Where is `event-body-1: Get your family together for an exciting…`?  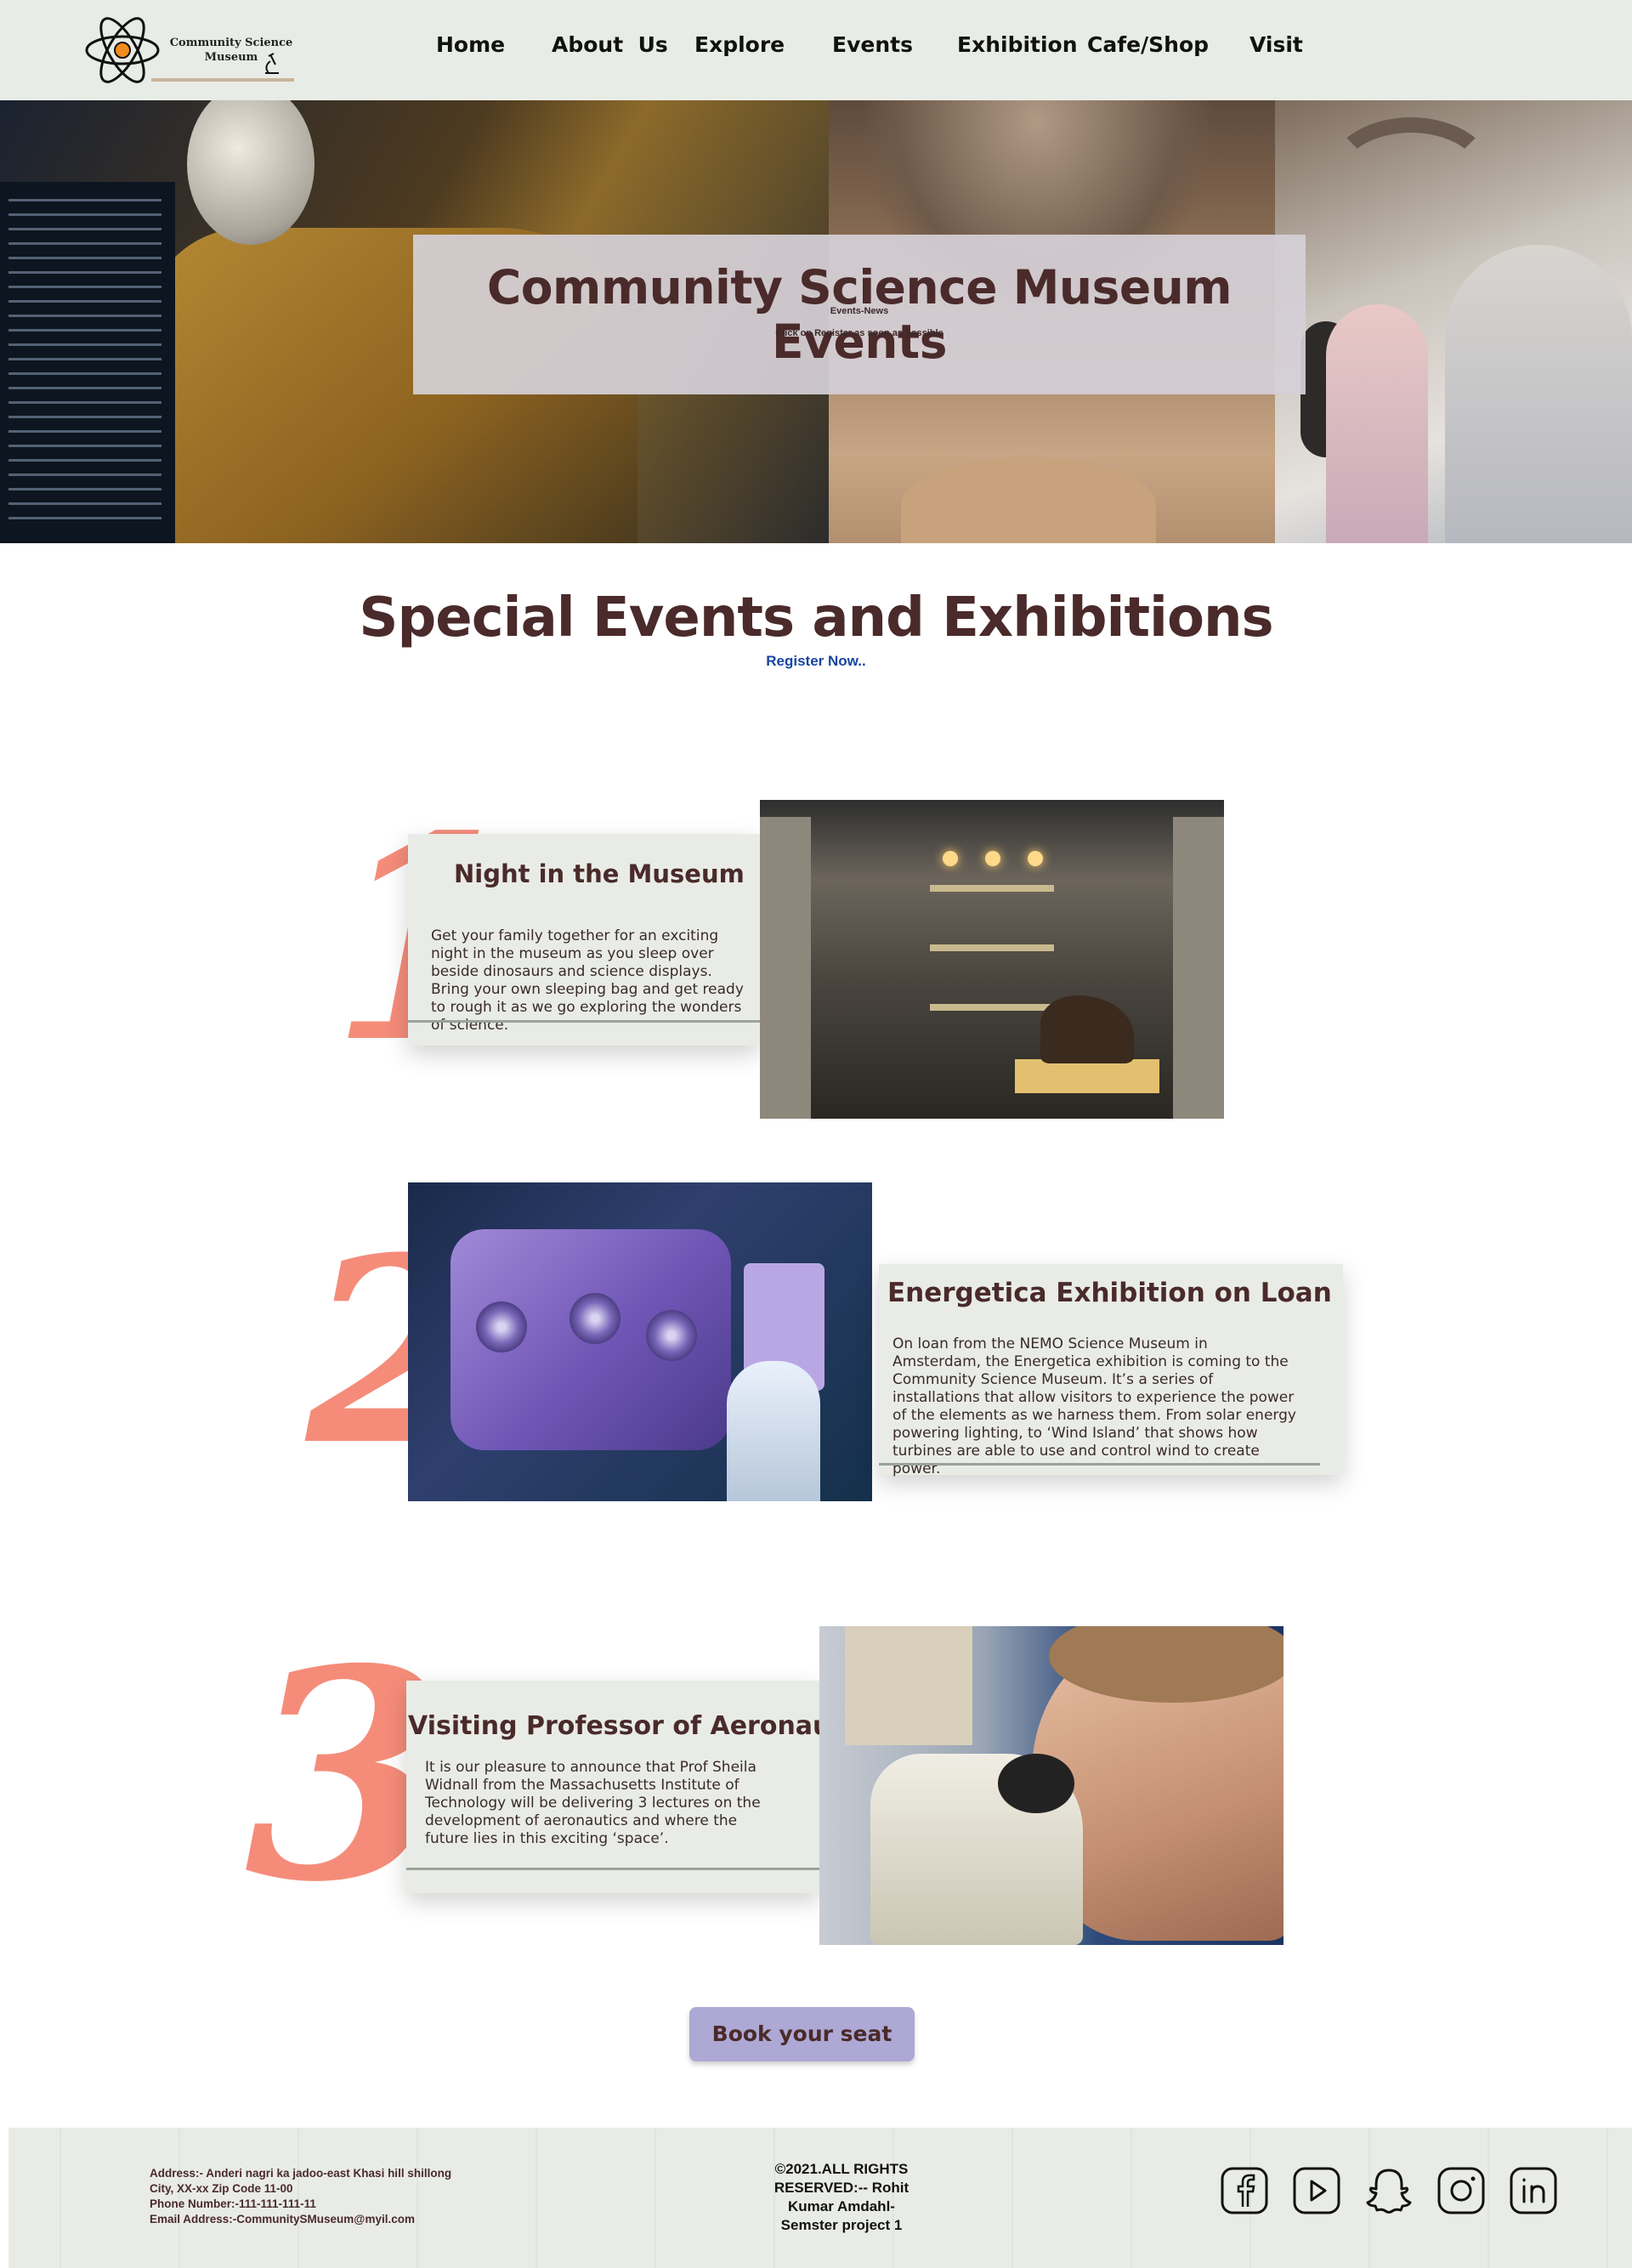
event-body-1: Get your family together for an exciting… is located at coordinates (587, 980).